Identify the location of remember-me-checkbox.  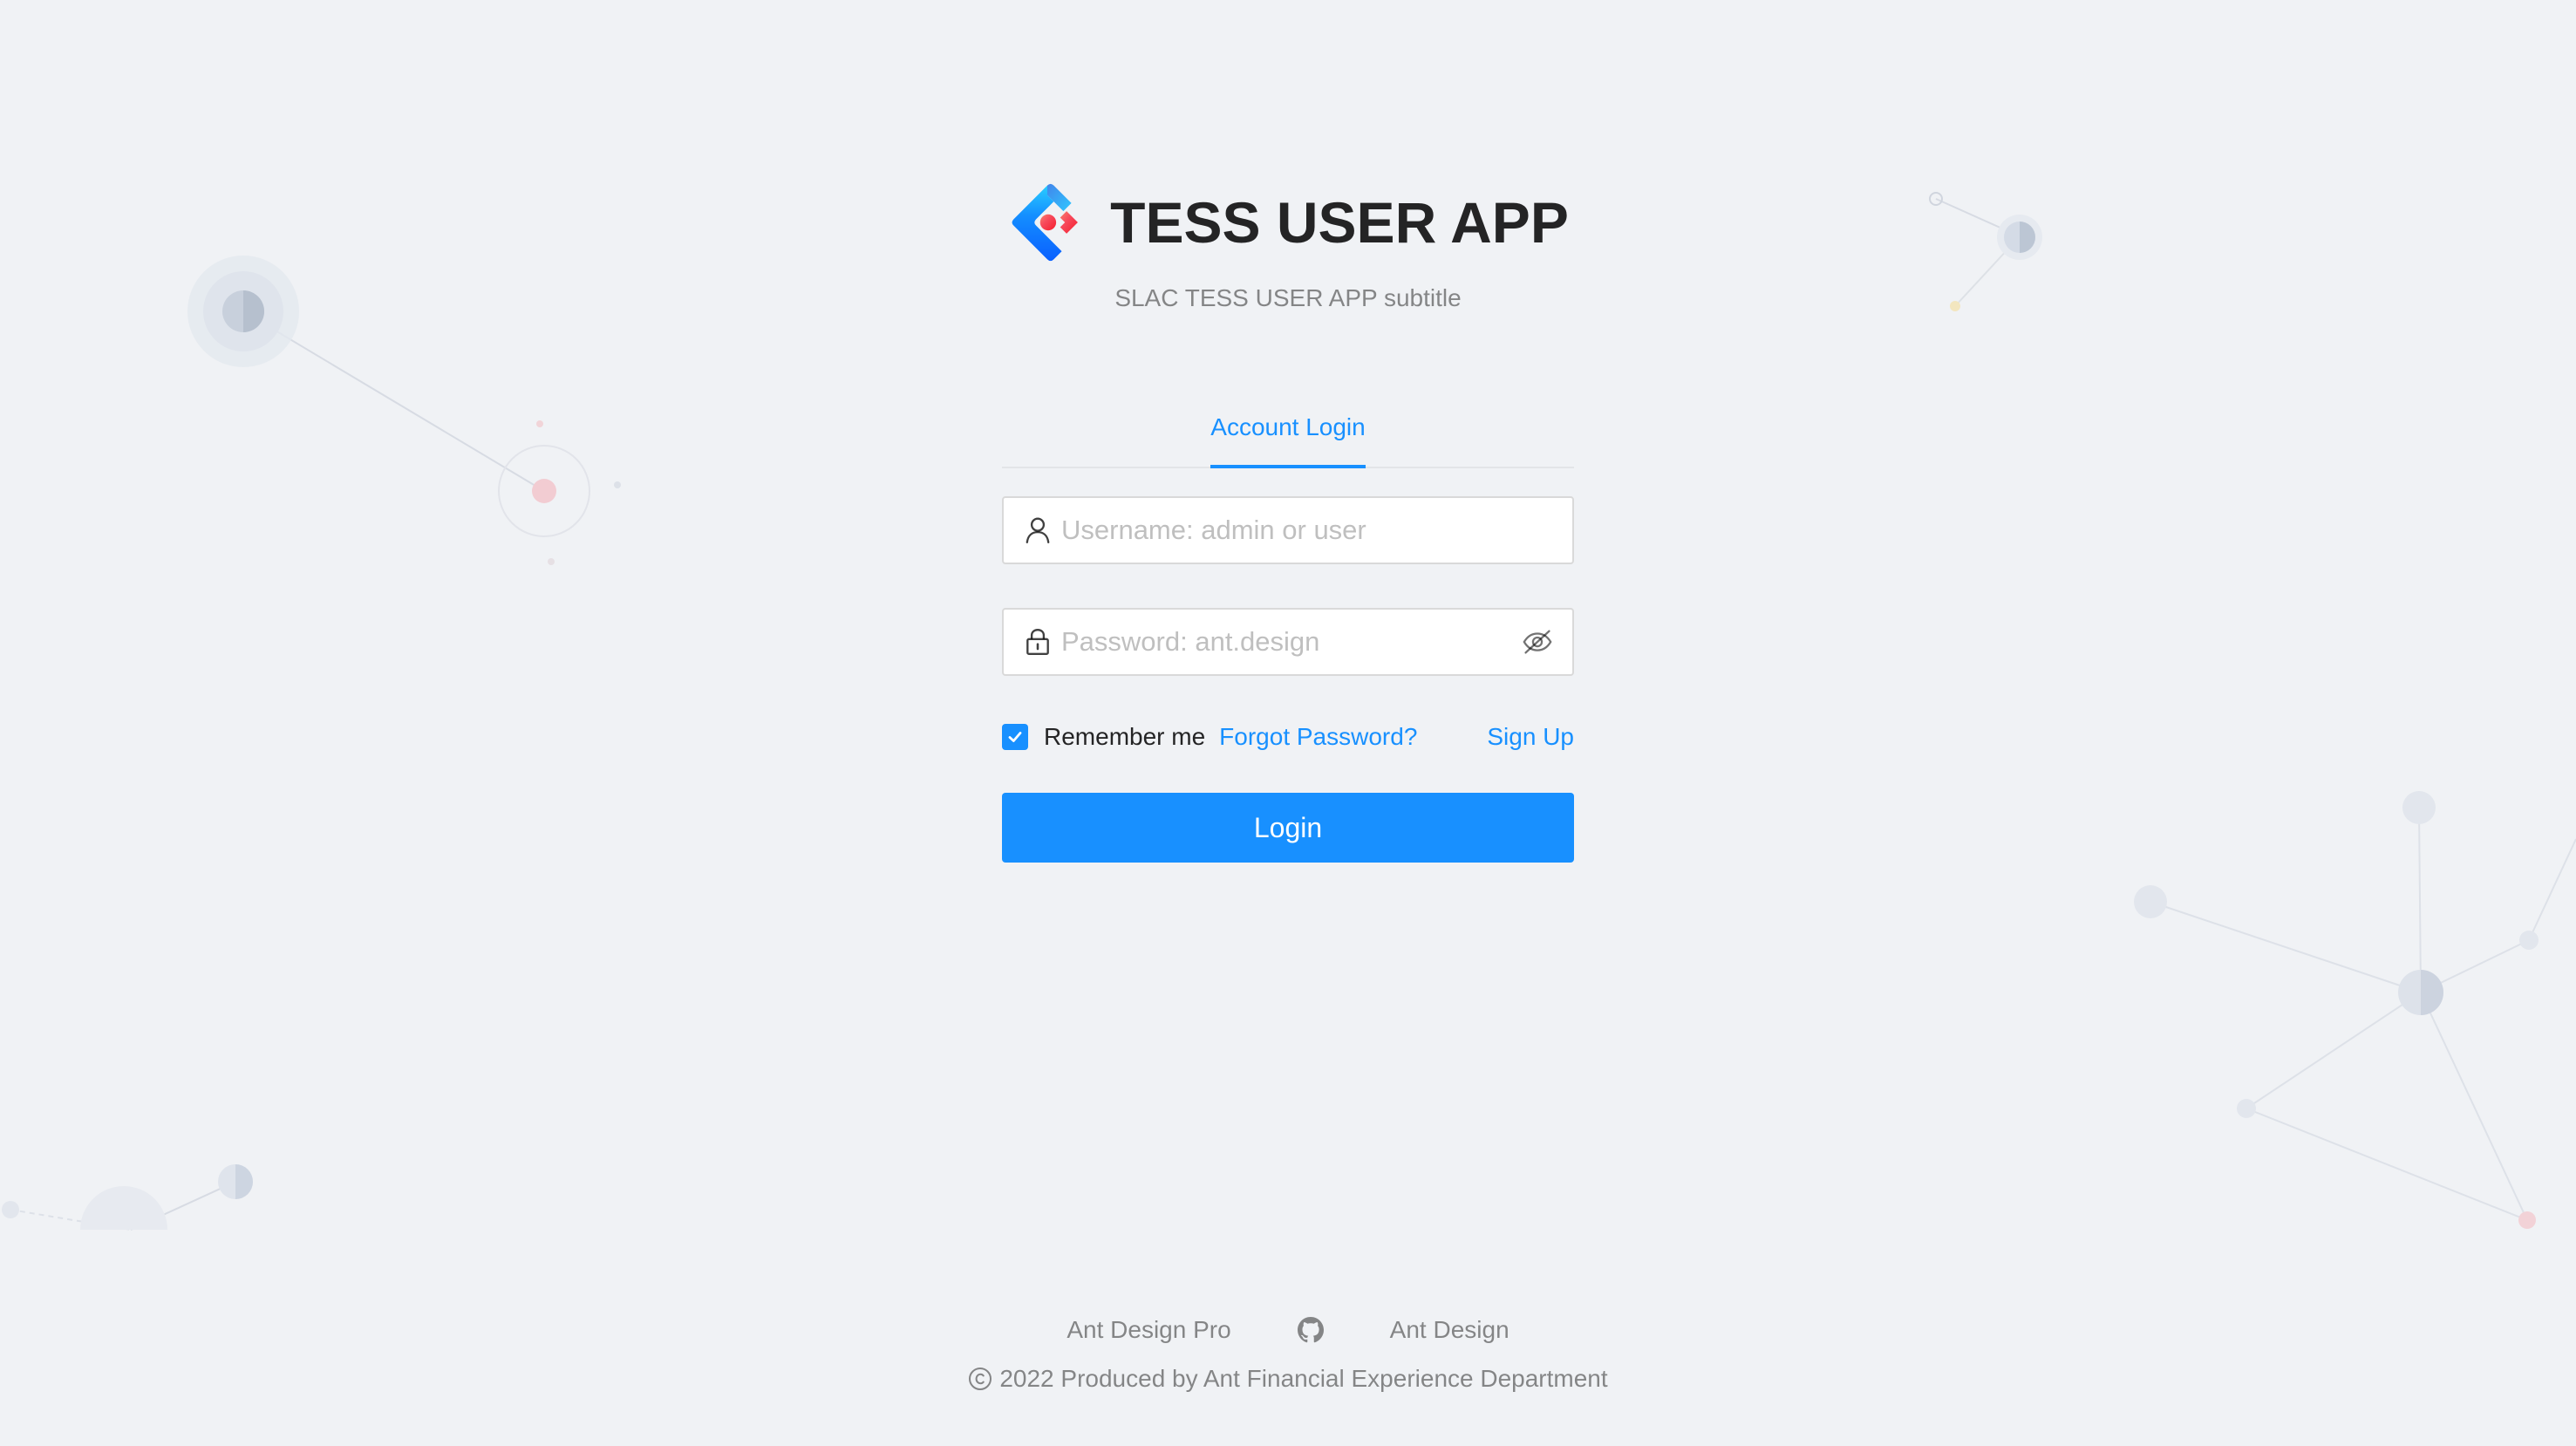
(1015, 737).